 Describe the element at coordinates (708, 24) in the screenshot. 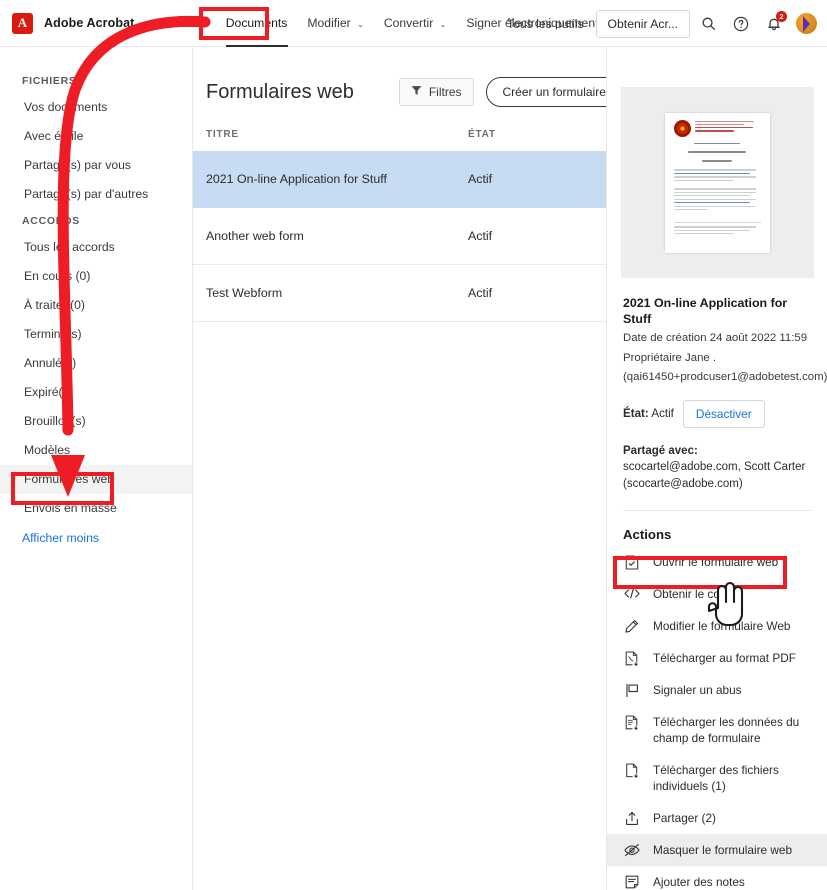

I see `search-icon` at that location.